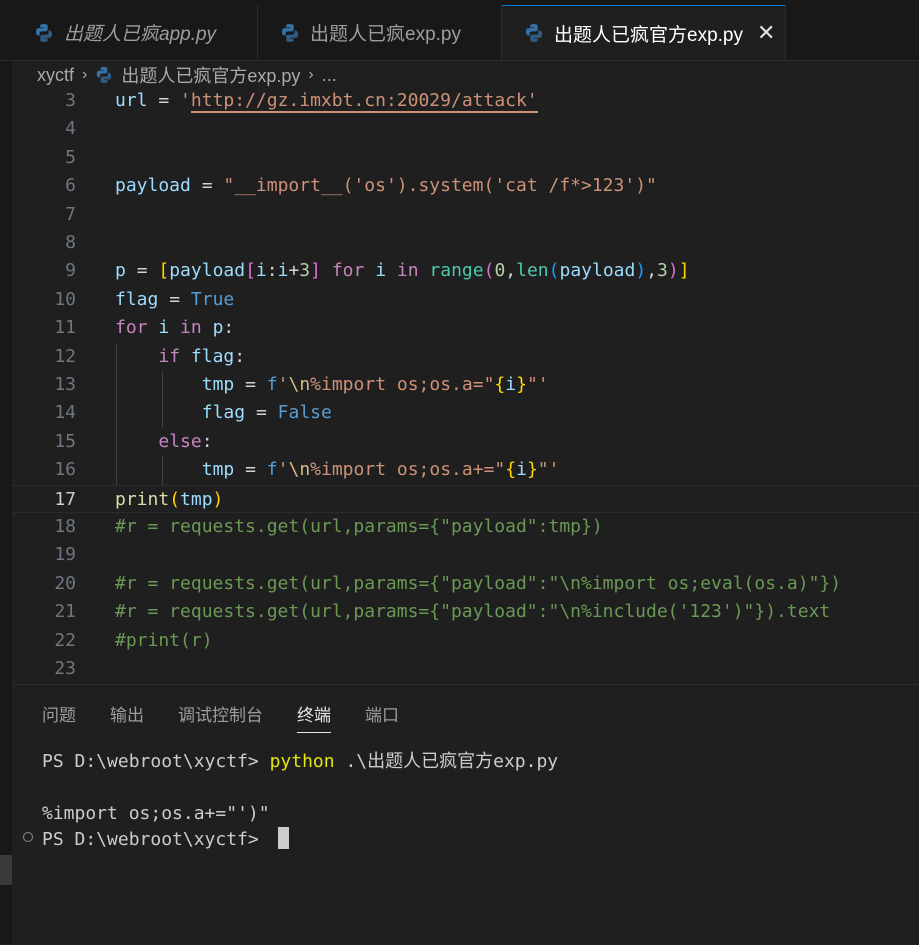 The height and width of the screenshot is (945, 919). Describe the element at coordinates (175, 328) in the screenshot. I see `code-text: for i in p:` at that location.